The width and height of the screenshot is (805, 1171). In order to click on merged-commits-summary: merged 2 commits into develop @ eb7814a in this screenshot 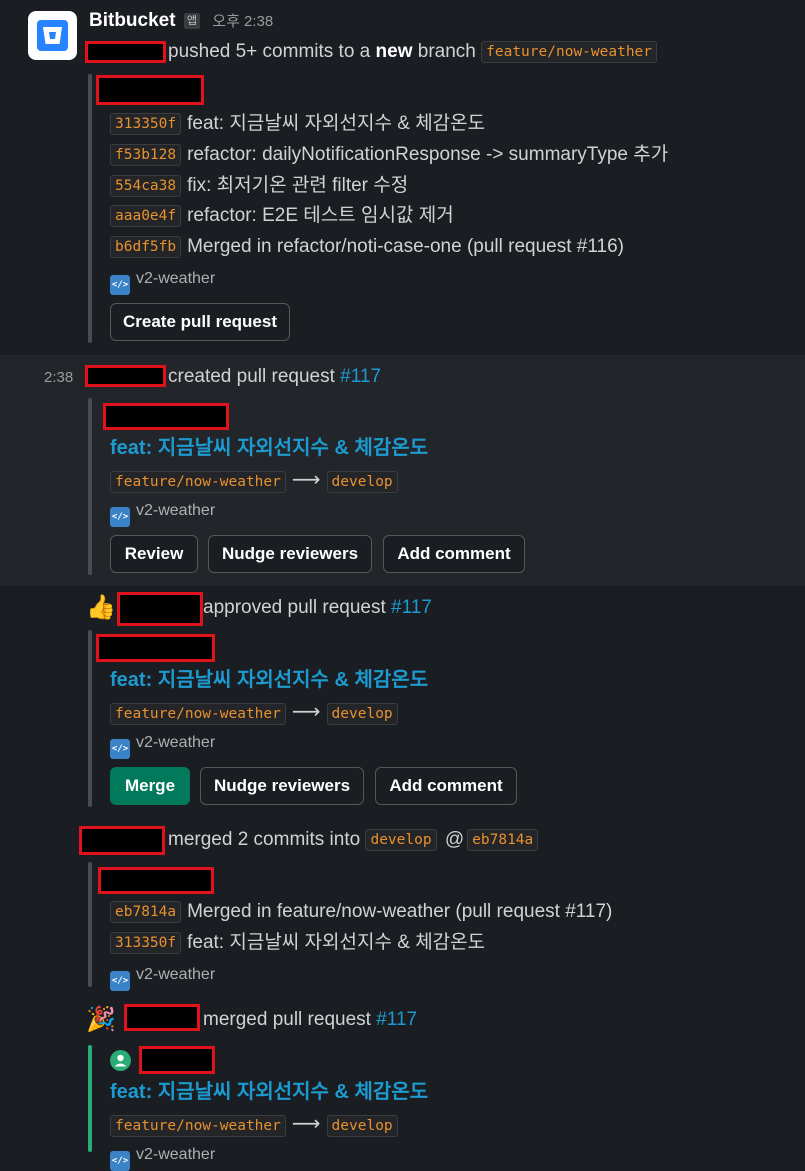, I will do `click(353, 840)`.